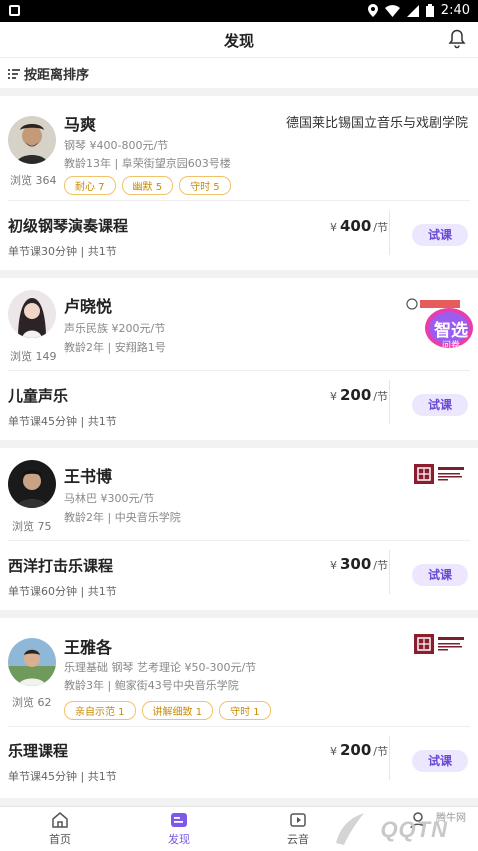 The height and width of the screenshot is (851, 478). Describe the element at coordinates (239, 73) in the screenshot. I see `sort-bar: 按距离排序` at that location.